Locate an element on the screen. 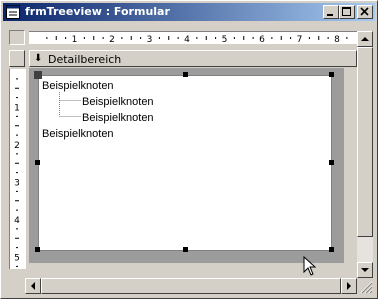  ruler-number: 8 is located at coordinates (337, 39).